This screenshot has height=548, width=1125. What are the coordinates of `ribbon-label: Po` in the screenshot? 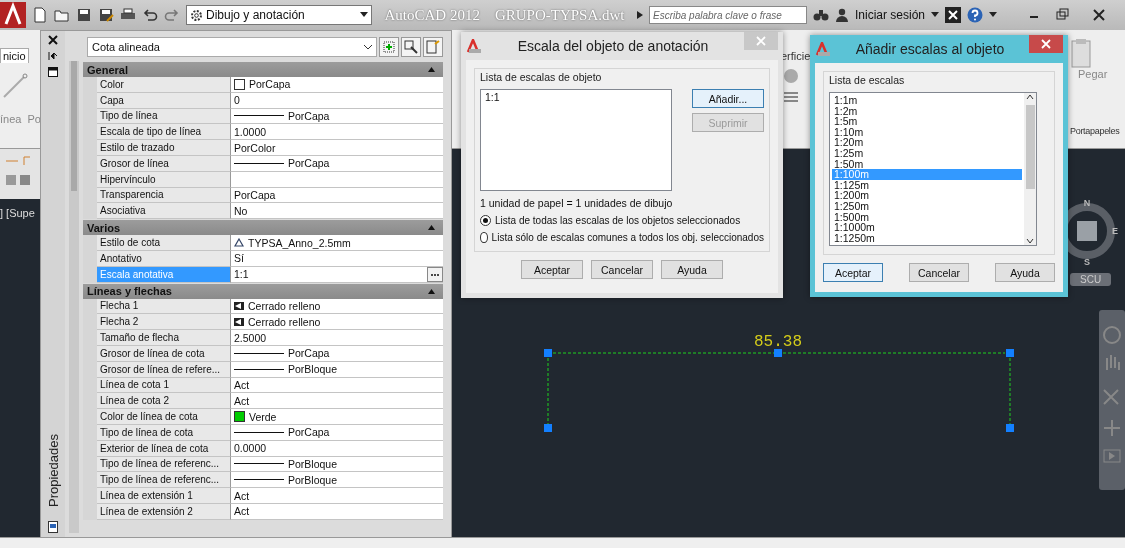 It's located at (33, 119).